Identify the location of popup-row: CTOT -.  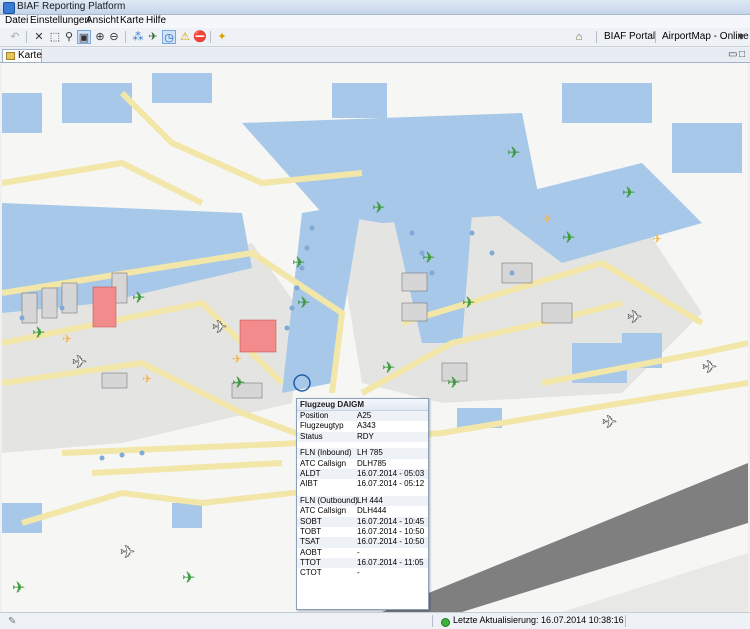
(362, 573).